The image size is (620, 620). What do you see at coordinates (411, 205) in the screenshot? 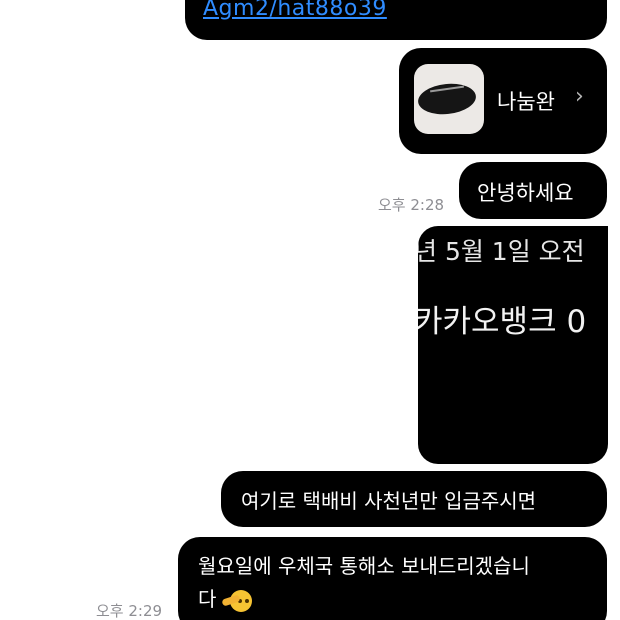
I see `message-timestamp: 오후 2:28` at bounding box center [411, 205].